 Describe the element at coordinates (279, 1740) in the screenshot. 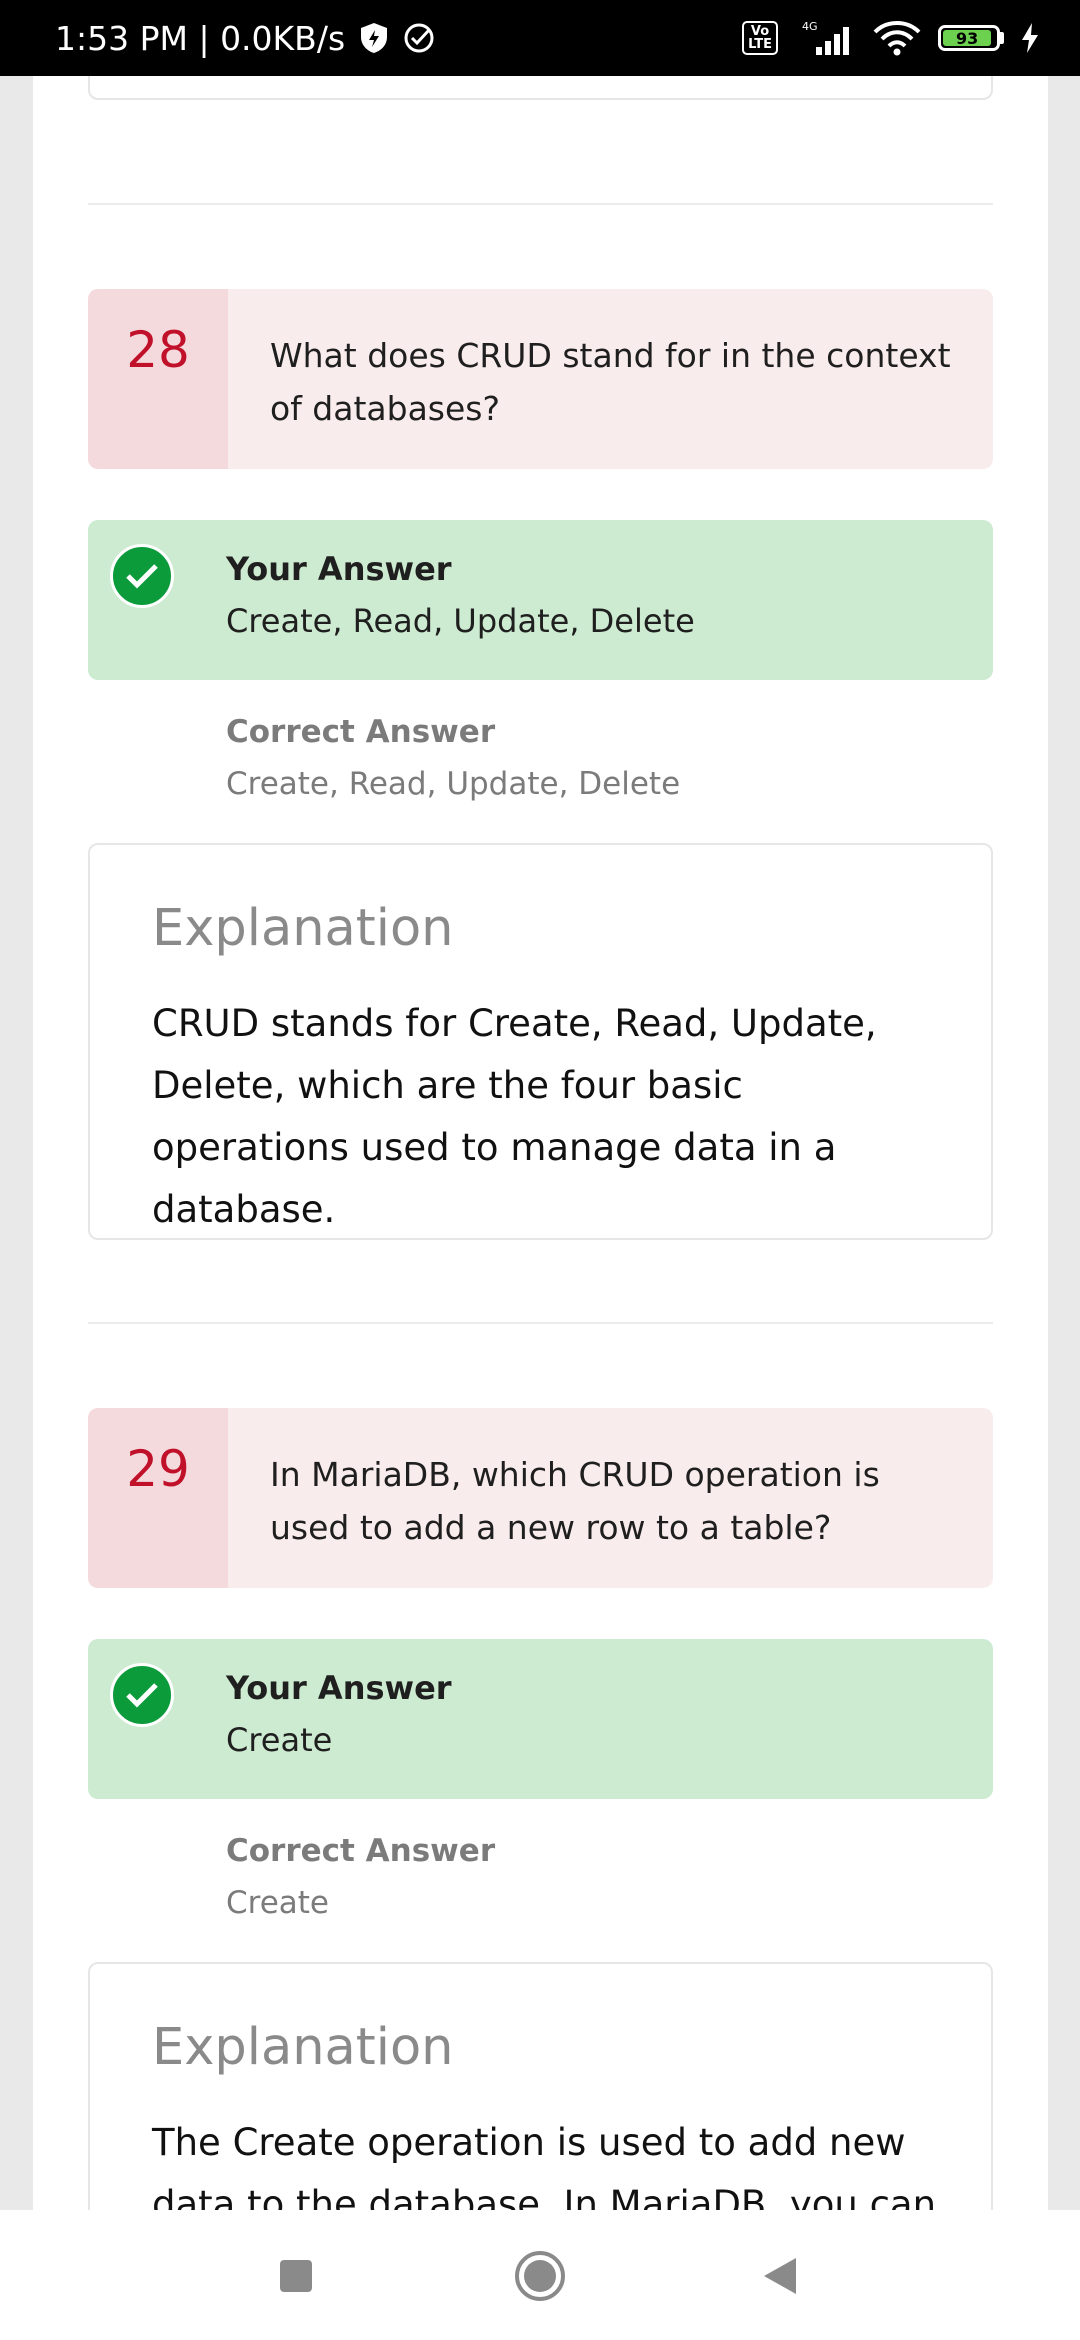

I see `your-answer-value: Create` at that location.